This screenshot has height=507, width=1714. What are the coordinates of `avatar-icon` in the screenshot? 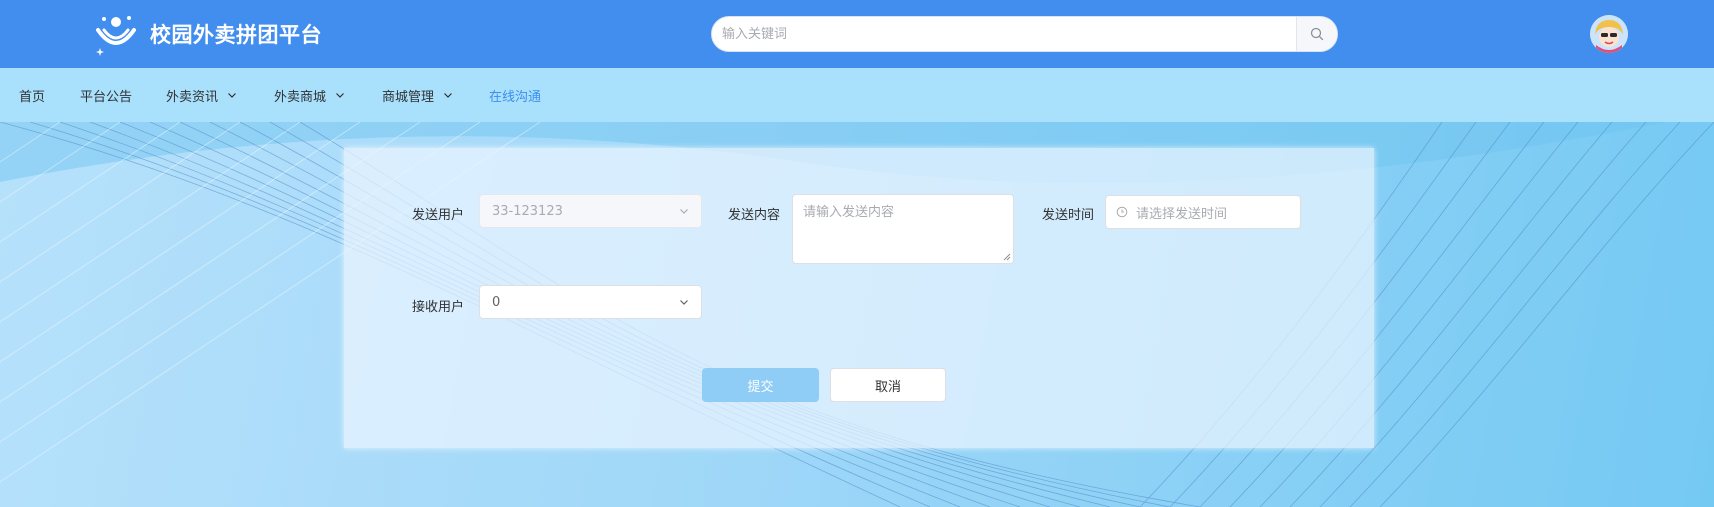 It's located at (1609, 34).